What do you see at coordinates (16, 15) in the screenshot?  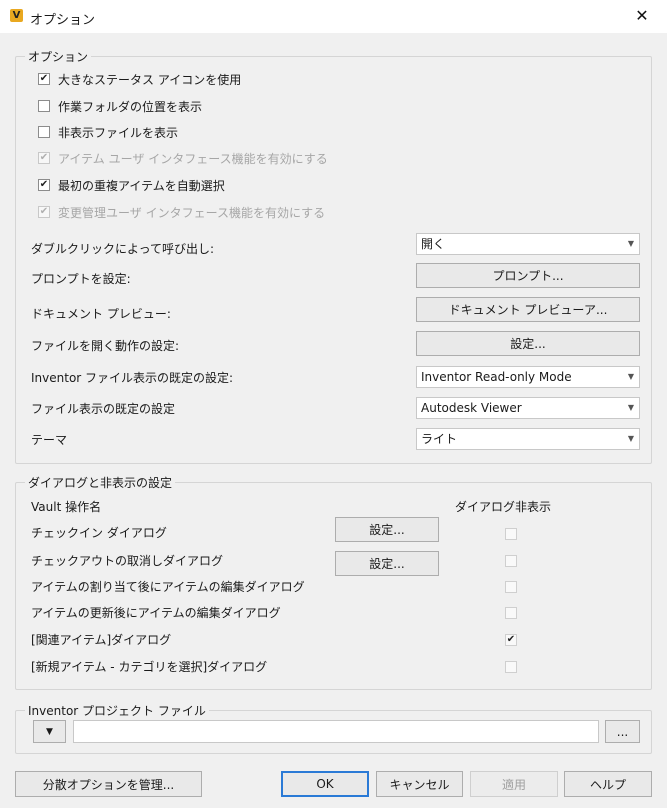 I see `vault-app-icon: V` at bounding box center [16, 15].